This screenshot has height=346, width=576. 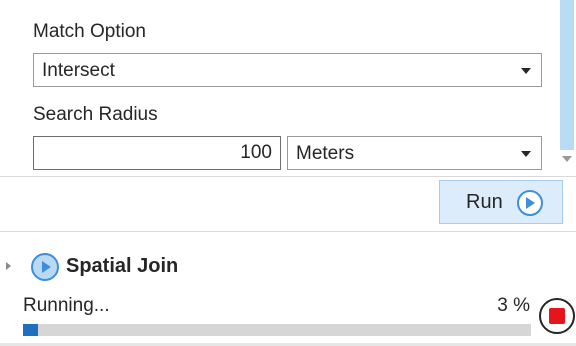 What do you see at coordinates (513, 305) in the screenshot?
I see `progress-percent: 3 %` at bounding box center [513, 305].